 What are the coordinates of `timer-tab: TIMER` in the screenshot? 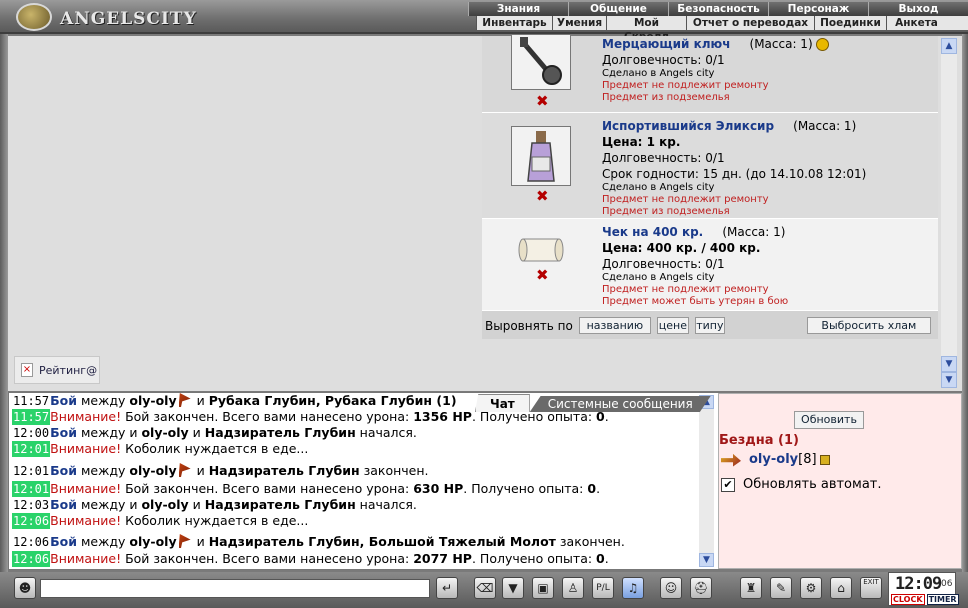 It's located at (942, 599).